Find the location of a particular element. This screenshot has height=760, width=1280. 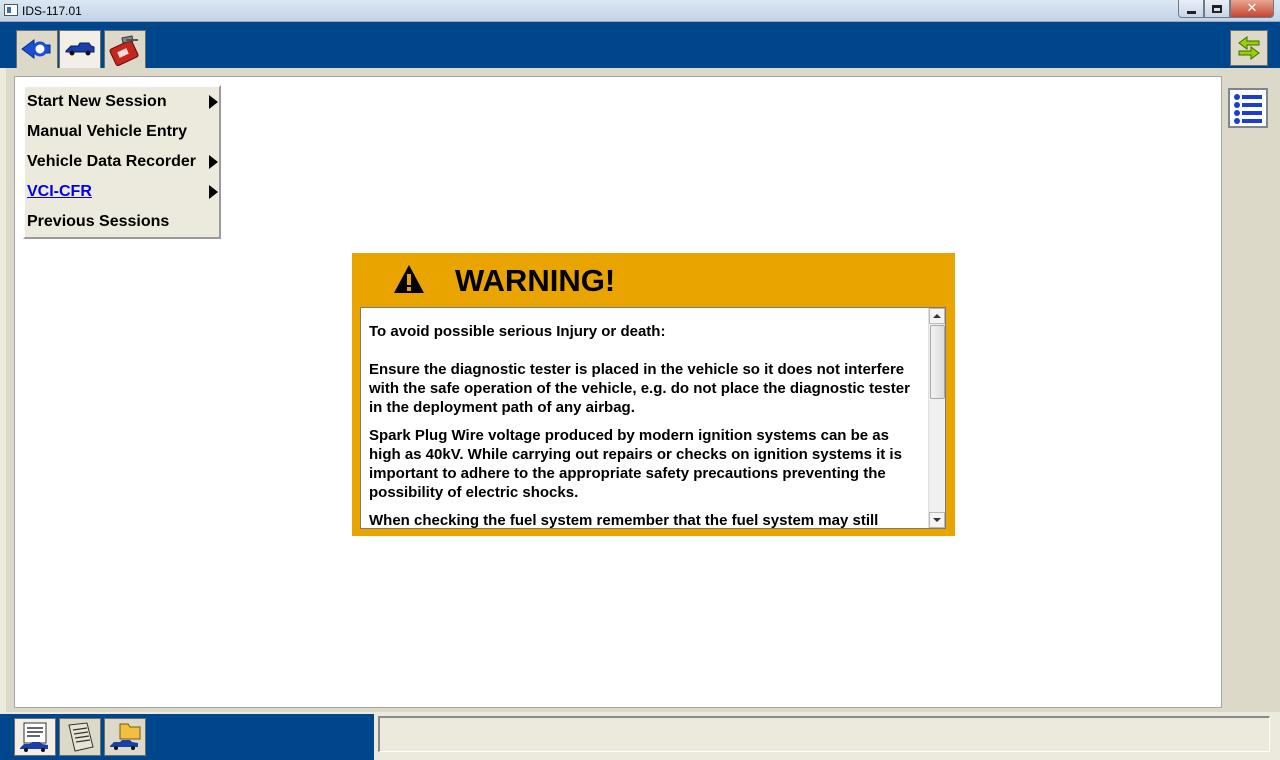

tab-notes is located at coordinates (80, 737).